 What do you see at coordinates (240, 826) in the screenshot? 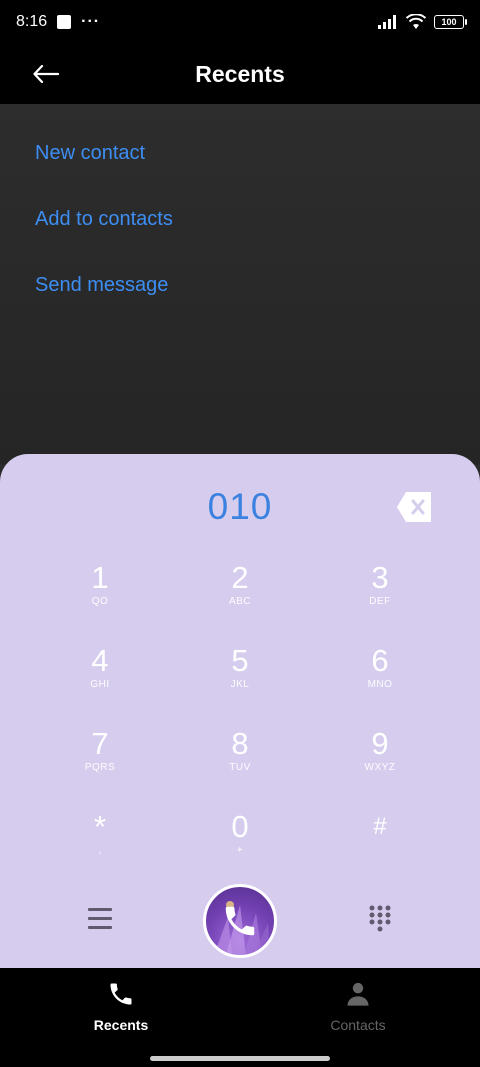
I see `key-digit: 0` at bounding box center [240, 826].